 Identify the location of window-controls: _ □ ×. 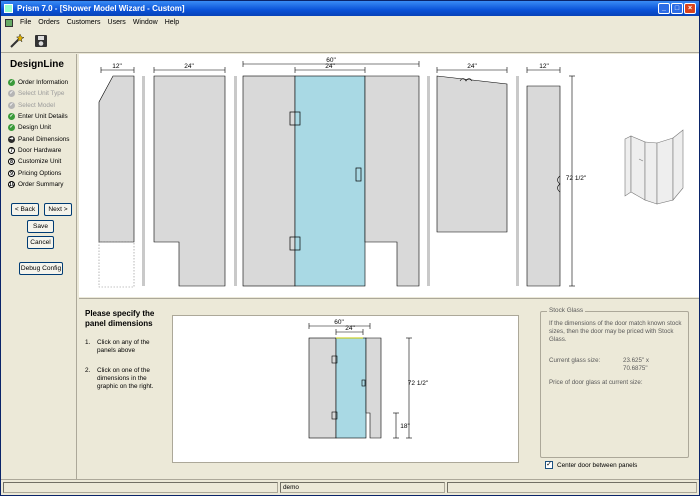
(677, 8).